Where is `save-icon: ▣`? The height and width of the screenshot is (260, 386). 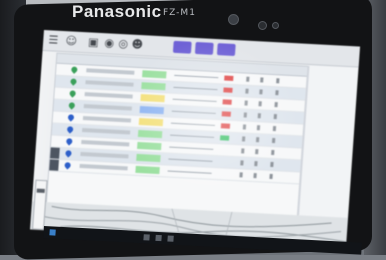
save-icon: ▣ is located at coordinates (93, 42).